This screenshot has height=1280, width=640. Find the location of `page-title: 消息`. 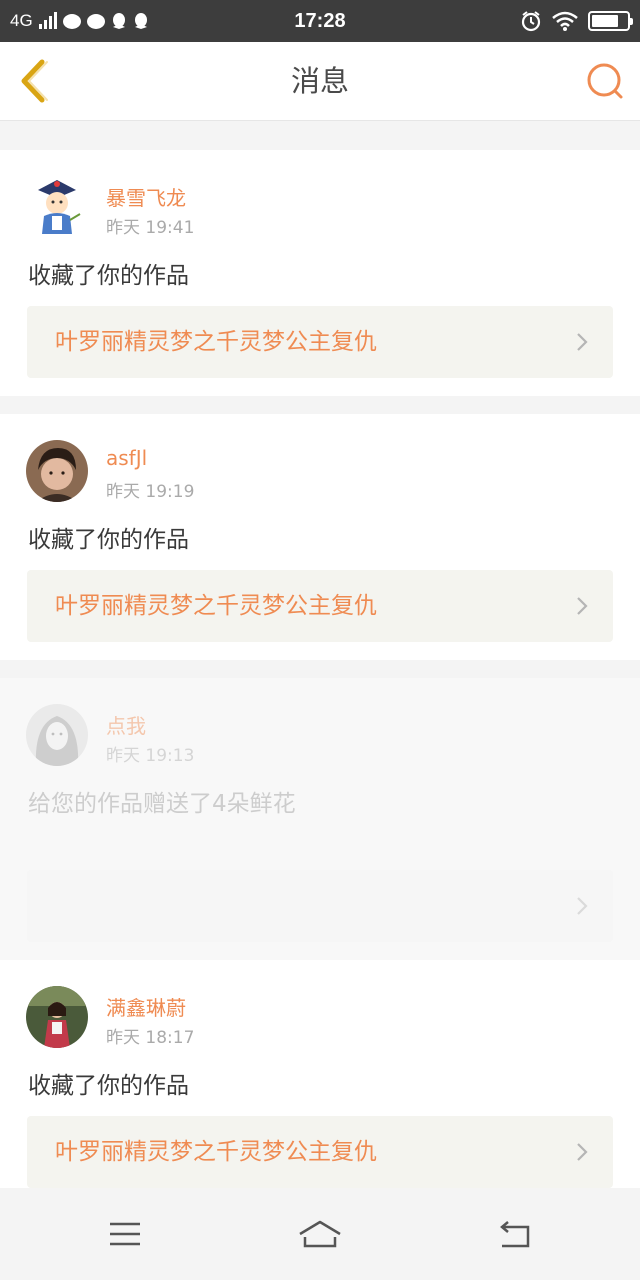

page-title: 消息 is located at coordinates (319, 81).